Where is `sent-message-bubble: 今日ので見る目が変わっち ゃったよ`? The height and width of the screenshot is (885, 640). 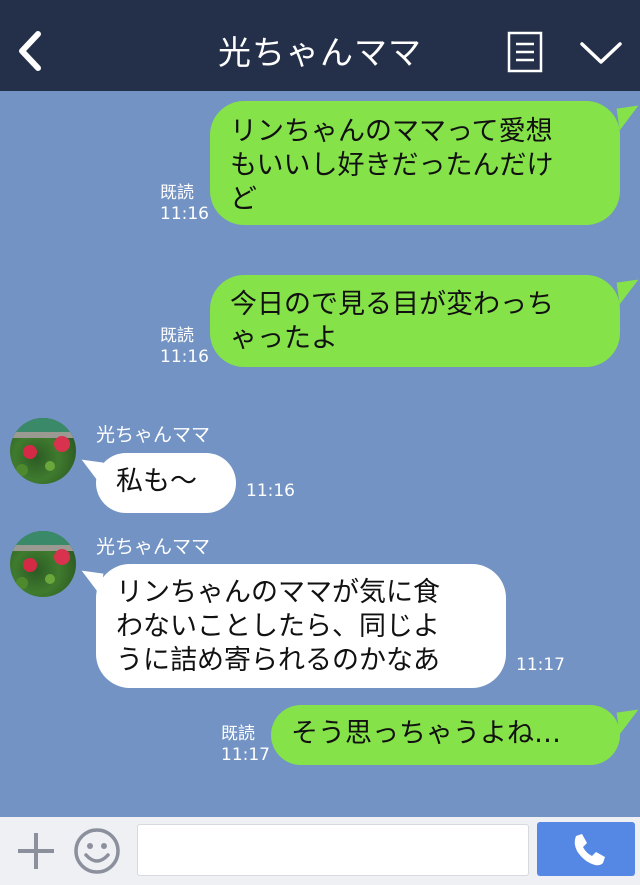 sent-message-bubble: 今日ので見る目が変わっち ゃったよ is located at coordinates (425, 321).